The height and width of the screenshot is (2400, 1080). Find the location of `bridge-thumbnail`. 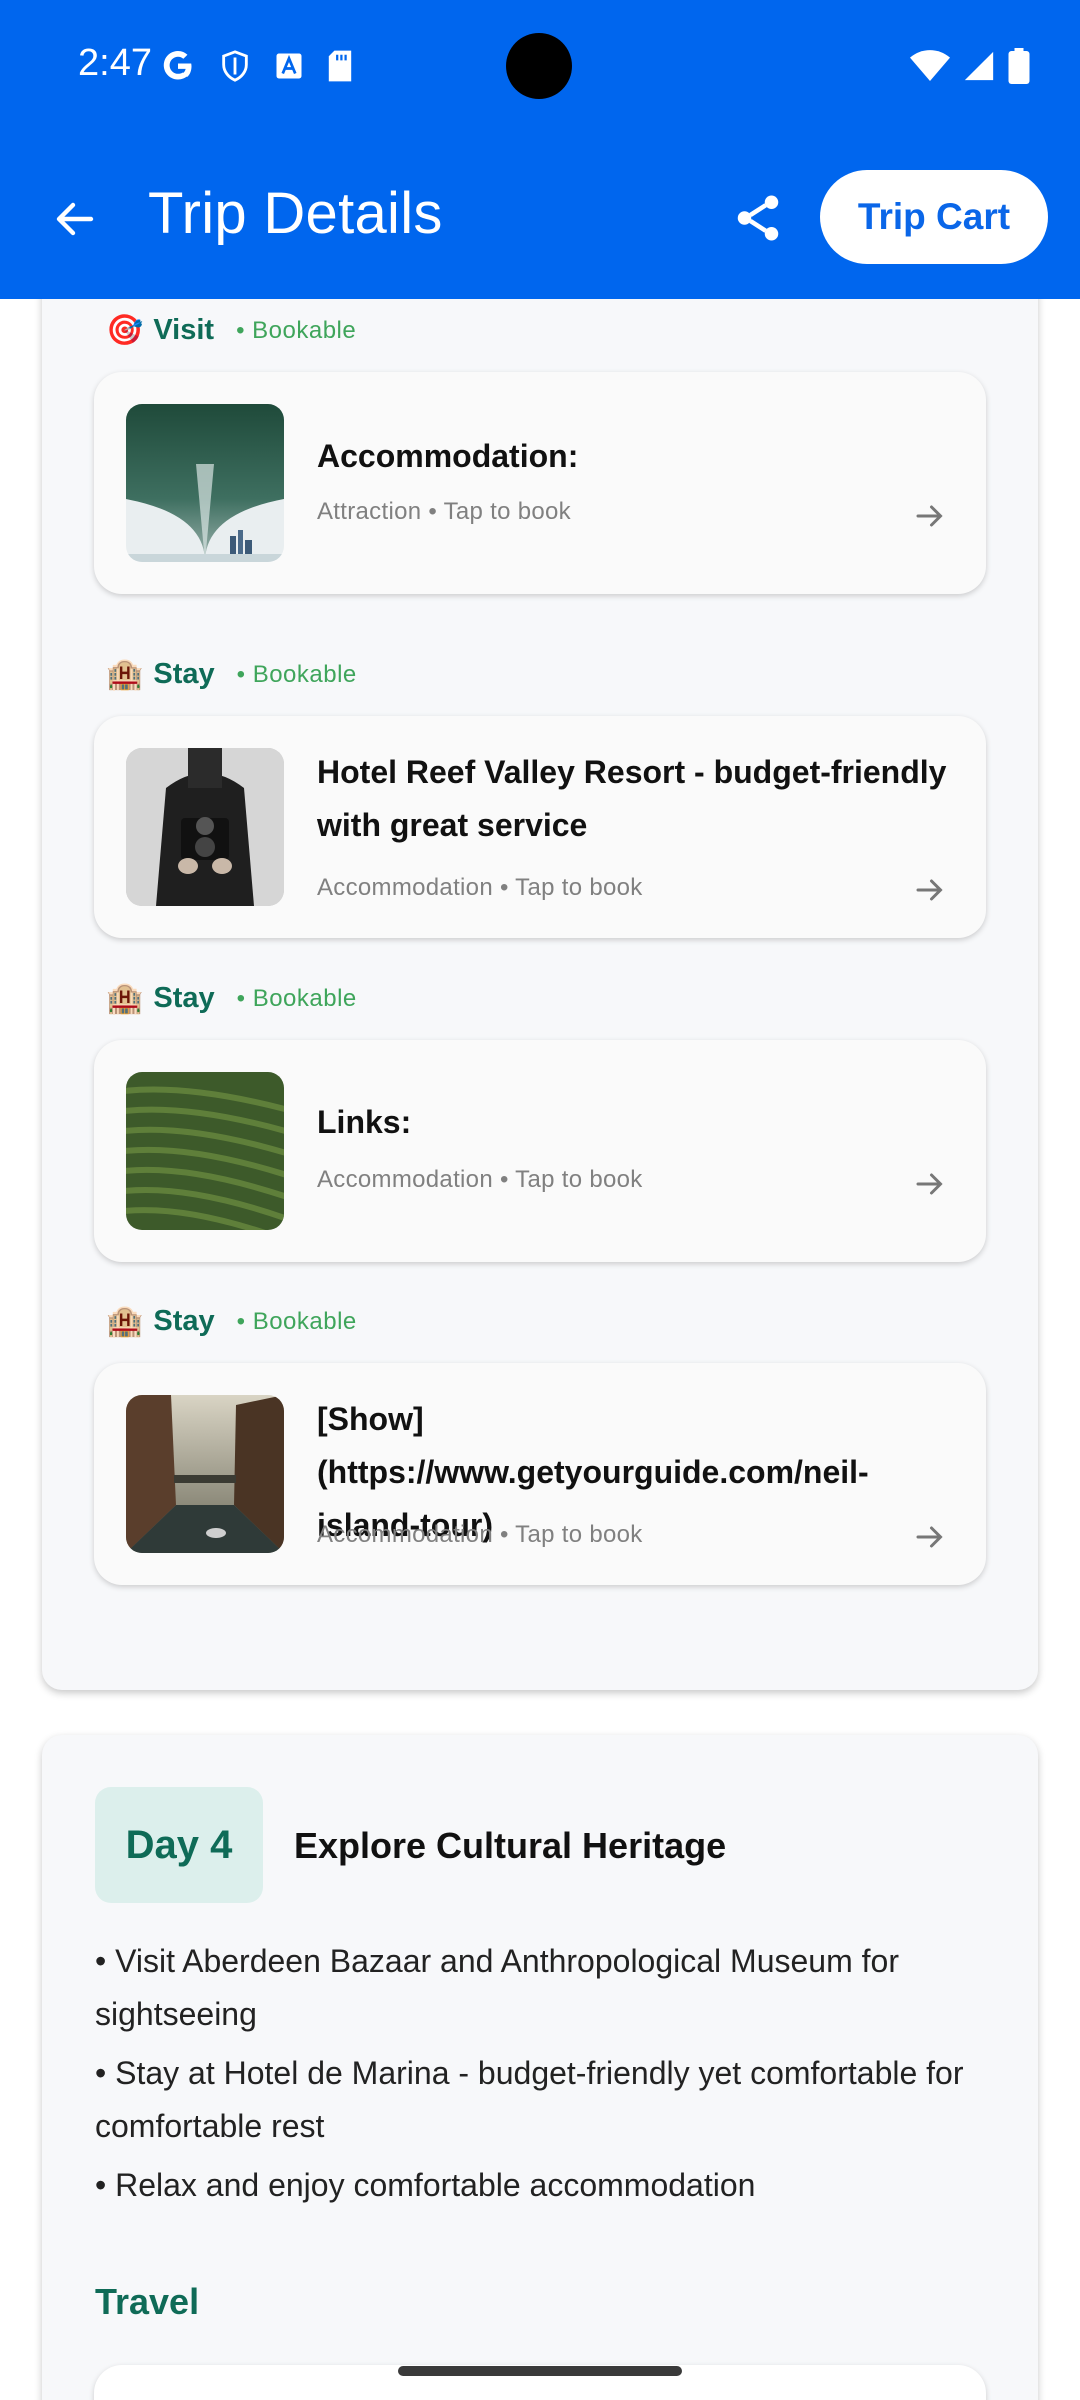

bridge-thumbnail is located at coordinates (205, 483).